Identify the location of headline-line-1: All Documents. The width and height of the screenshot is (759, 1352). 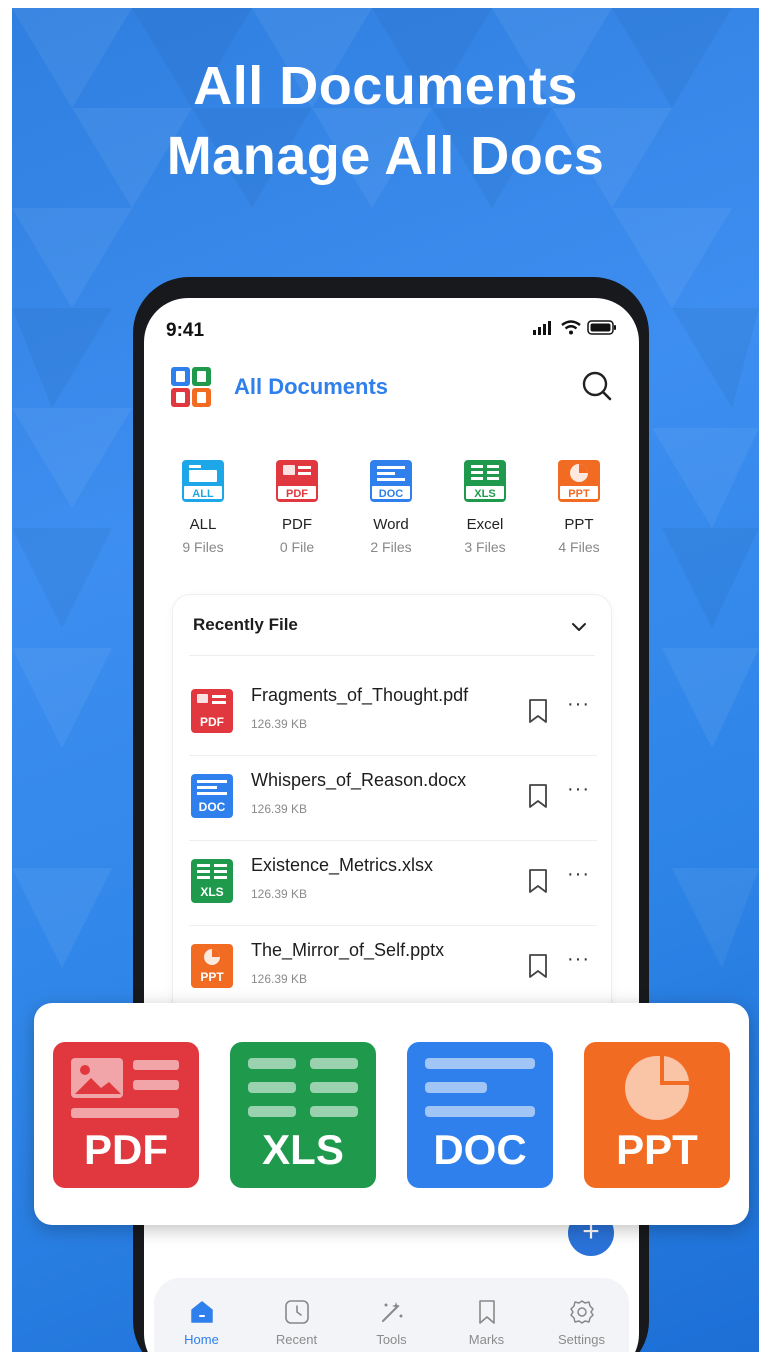
(385, 86).